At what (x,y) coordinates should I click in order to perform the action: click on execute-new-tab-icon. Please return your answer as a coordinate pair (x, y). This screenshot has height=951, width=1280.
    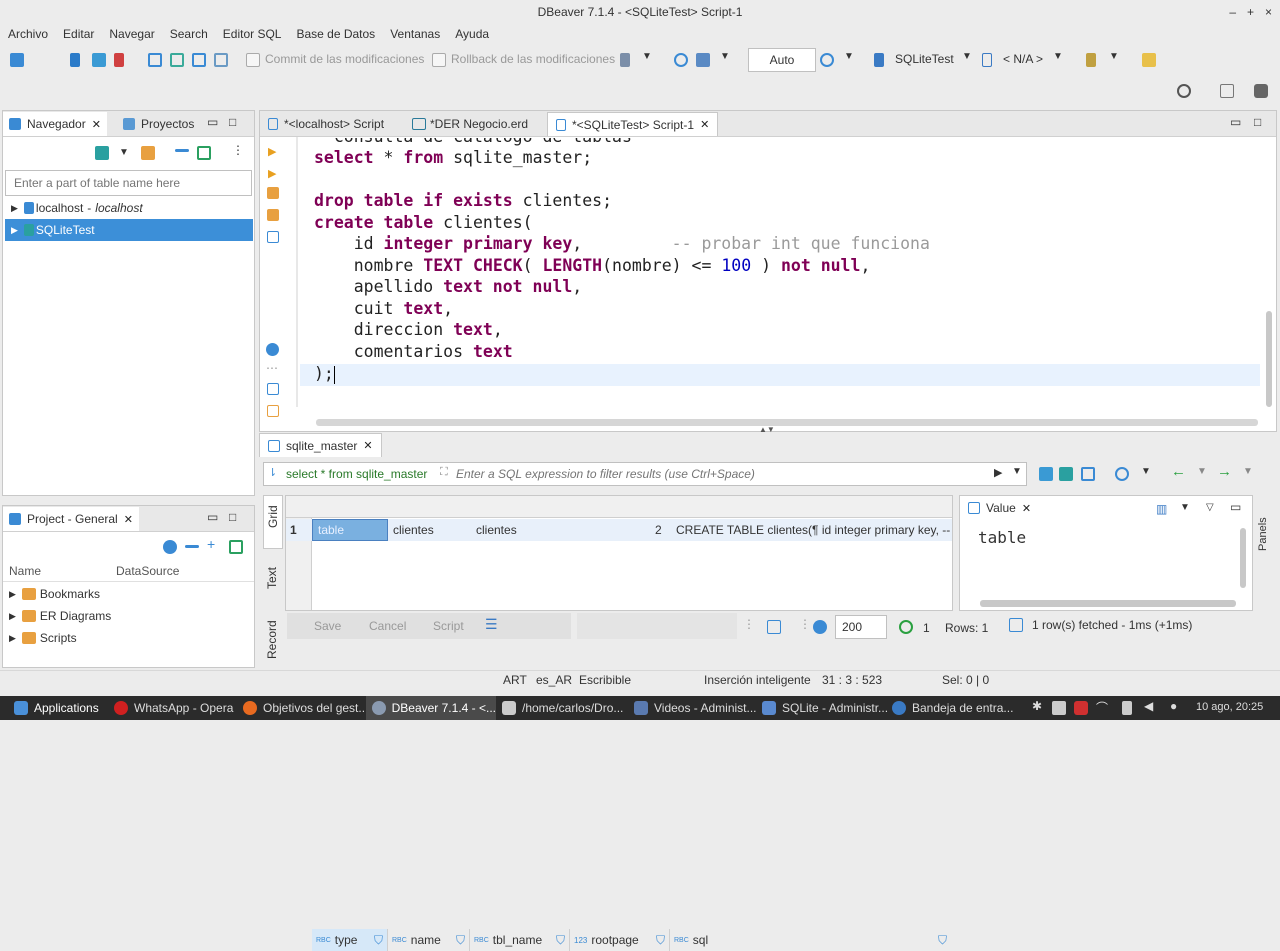
    Looking at the image, I should click on (273, 193).